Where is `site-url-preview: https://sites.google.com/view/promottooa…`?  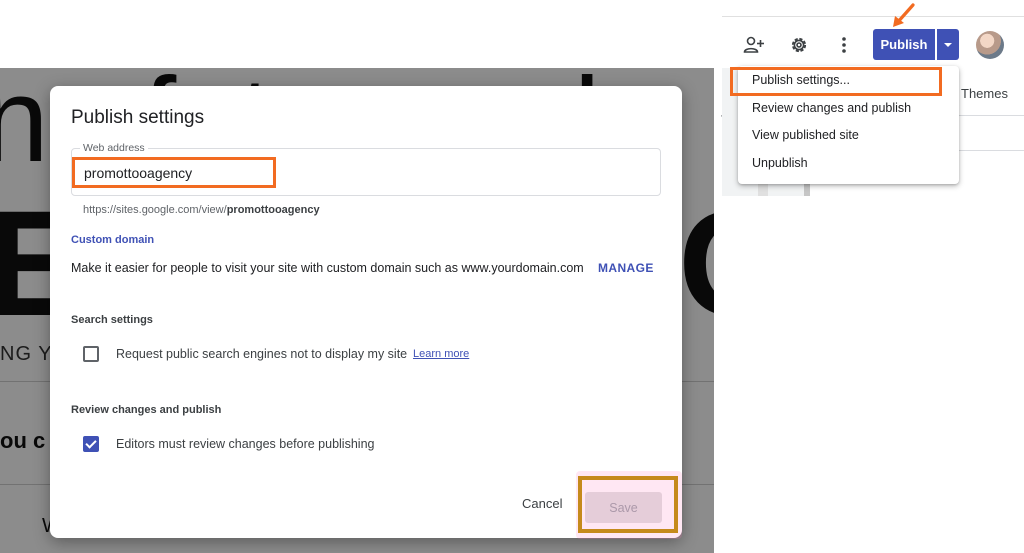
site-url-preview: https://sites.google.com/view/promottooa… is located at coordinates (201, 210).